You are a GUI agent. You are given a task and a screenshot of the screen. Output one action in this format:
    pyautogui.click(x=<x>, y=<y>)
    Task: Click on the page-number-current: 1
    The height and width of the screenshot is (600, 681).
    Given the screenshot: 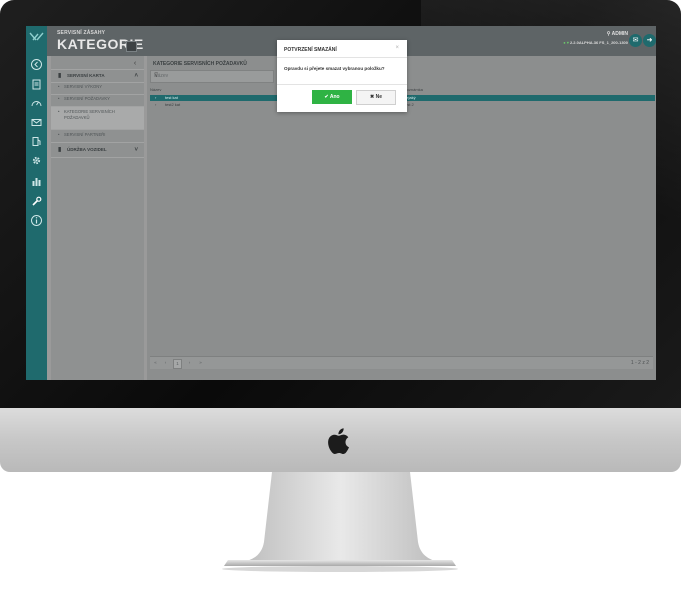 What is the action you would take?
    pyautogui.click(x=177, y=364)
    